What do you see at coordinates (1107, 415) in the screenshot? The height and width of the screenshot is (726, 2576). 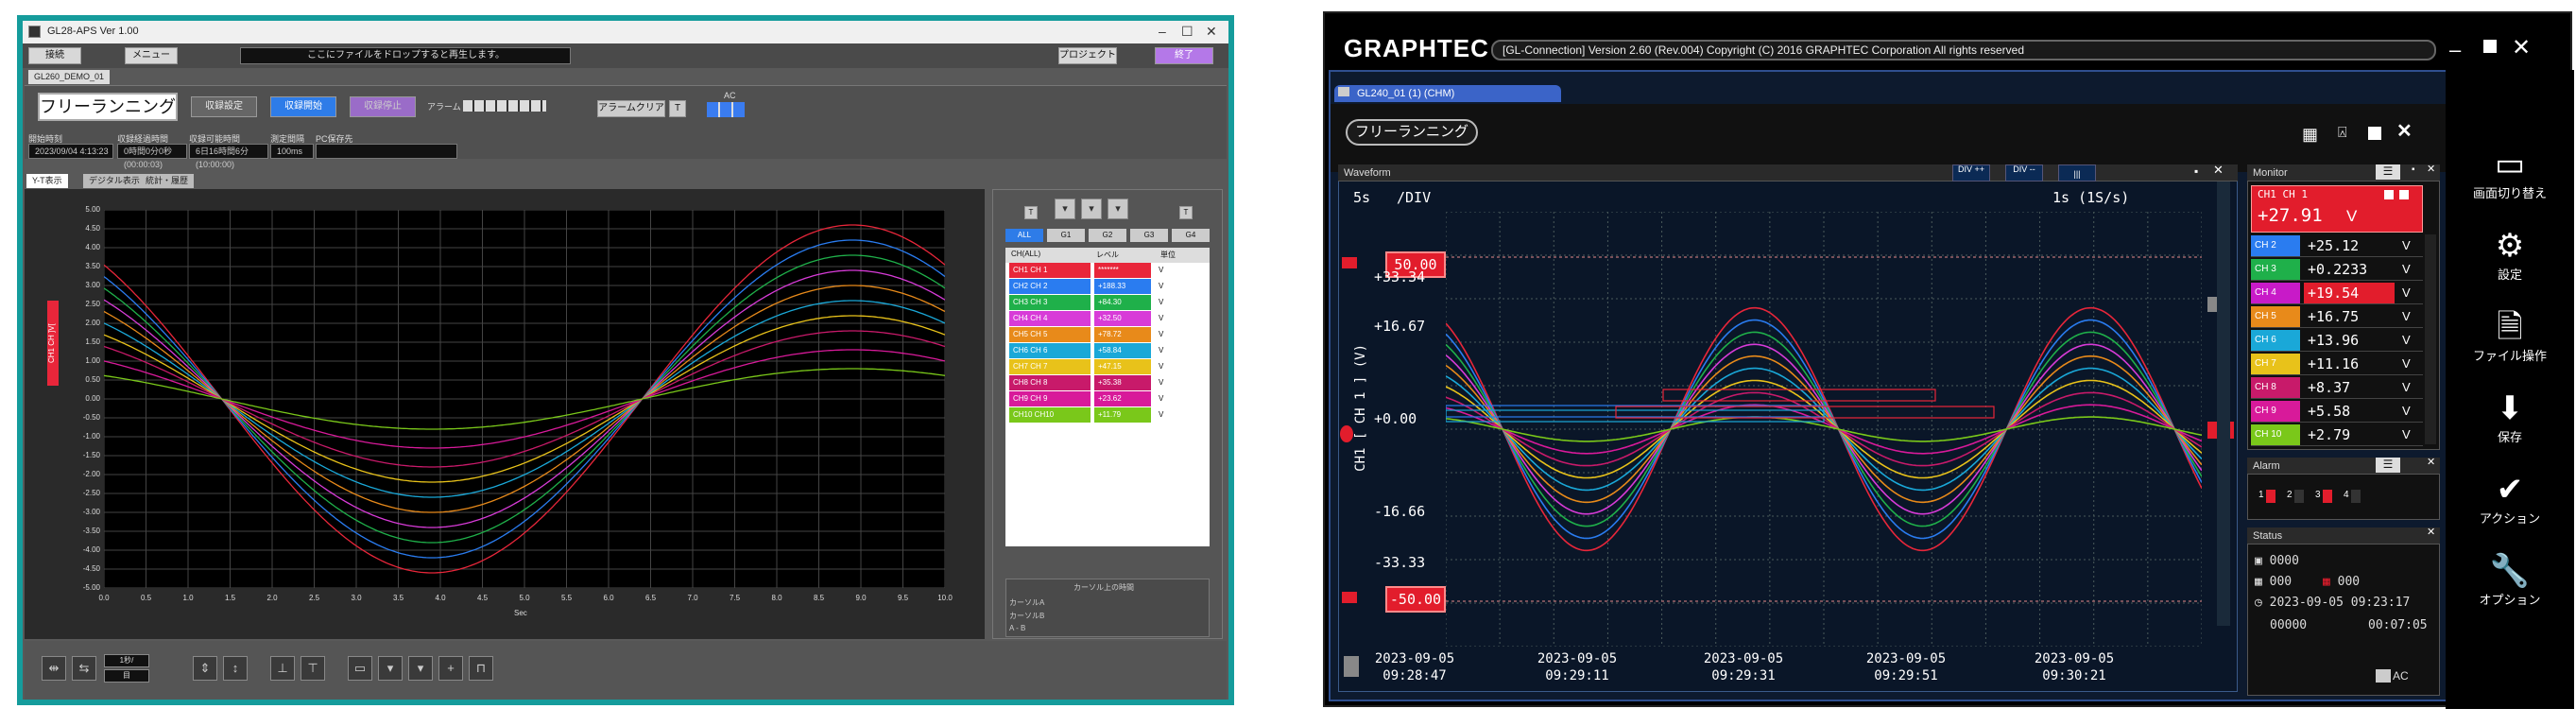 I see `channel-row: CH10 CH10 +11.79 V` at bounding box center [1107, 415].